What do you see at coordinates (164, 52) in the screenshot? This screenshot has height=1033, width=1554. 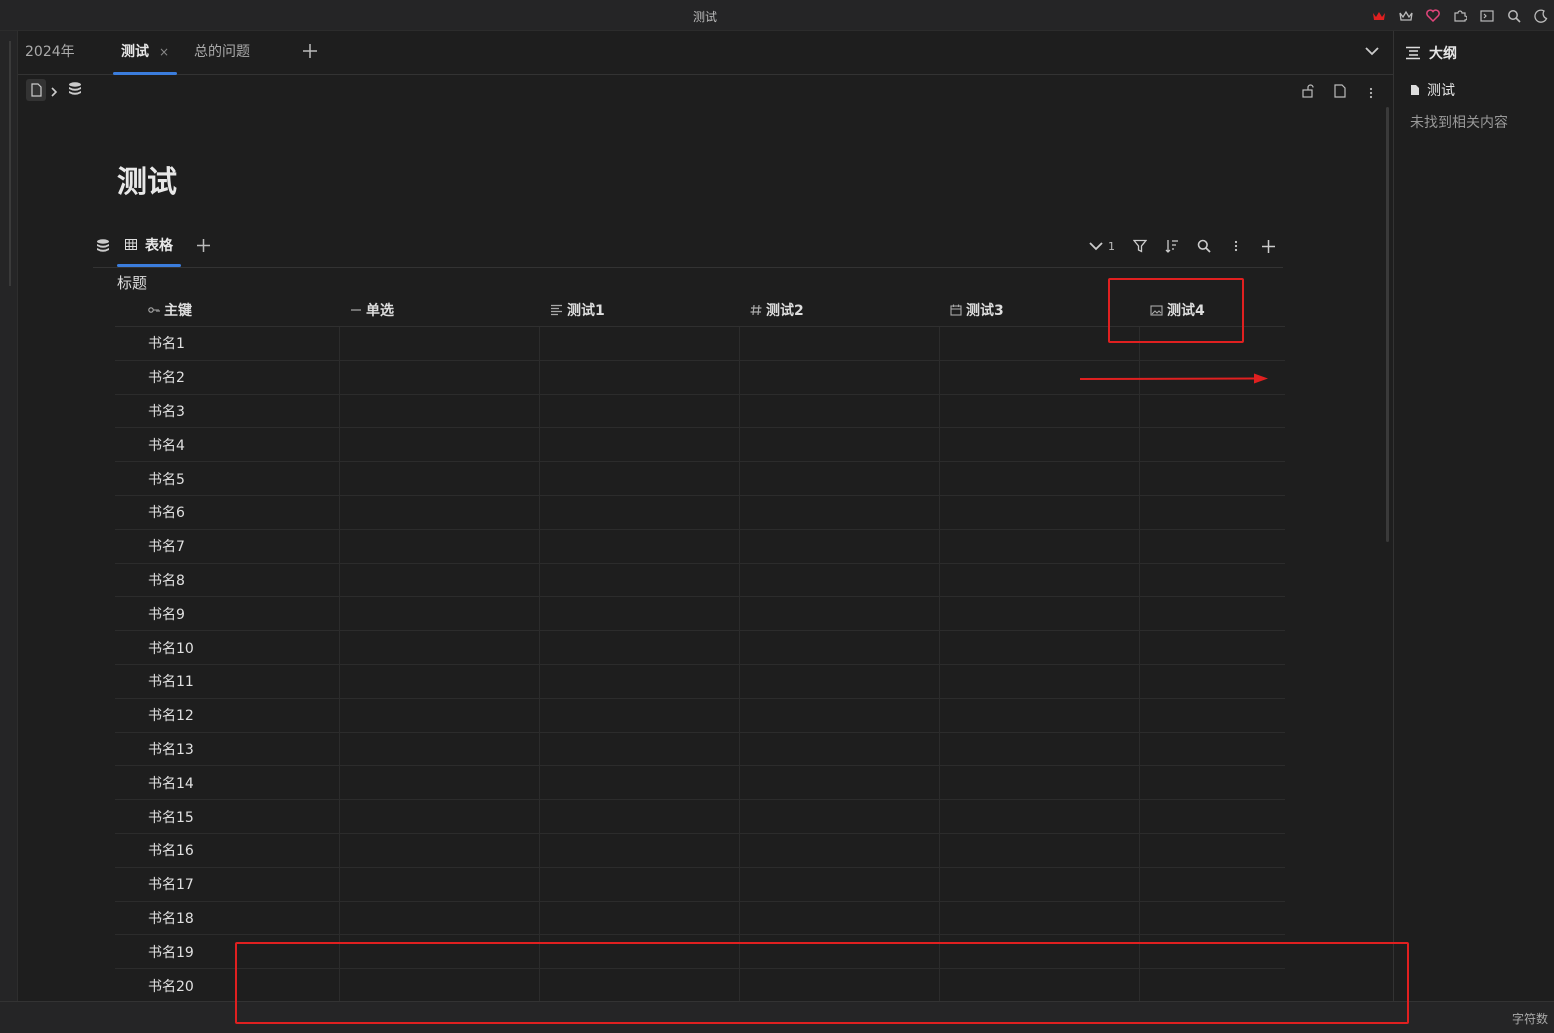 I see `close-icon: ×` at bounding box center [164, 52].